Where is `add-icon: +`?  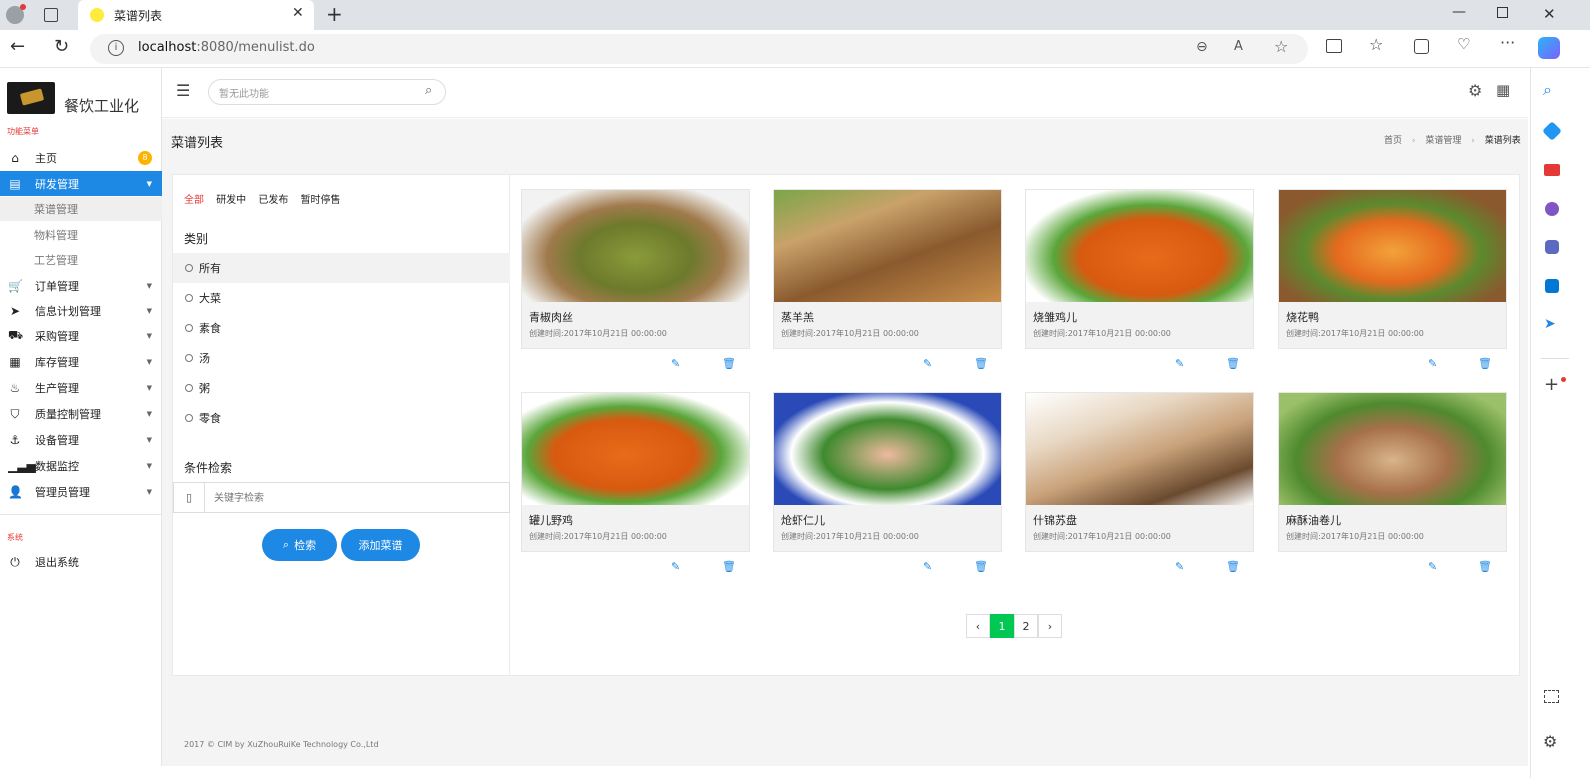
add-icon: + is located at coordinates (1551, 384).